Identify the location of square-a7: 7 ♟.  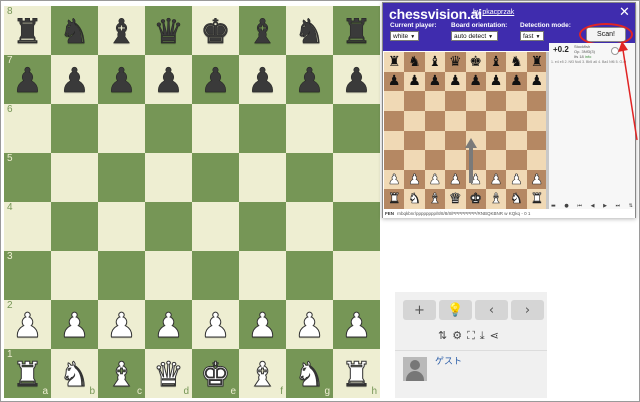
(27, 79).